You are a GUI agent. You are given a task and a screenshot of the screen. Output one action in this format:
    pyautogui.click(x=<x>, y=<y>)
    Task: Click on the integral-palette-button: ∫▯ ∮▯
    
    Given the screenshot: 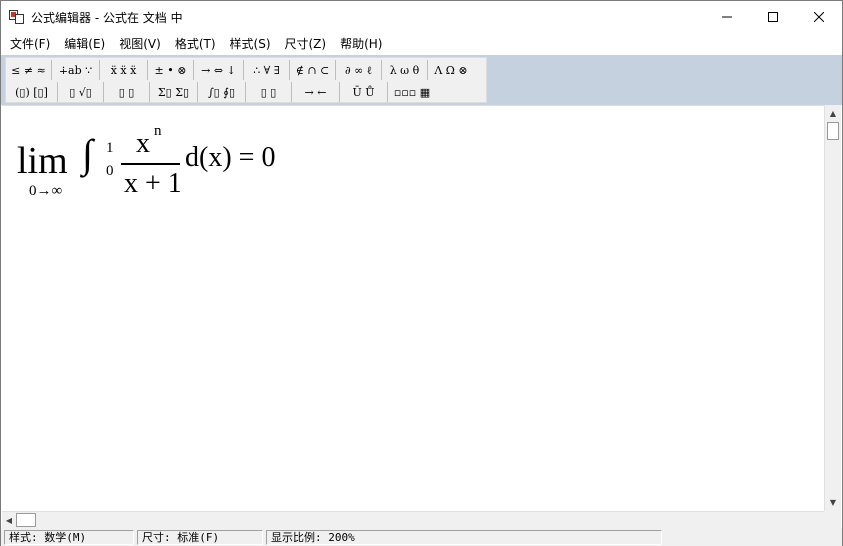 What is the action you would take?
    pyautogui.click(x=222, y=92)
    